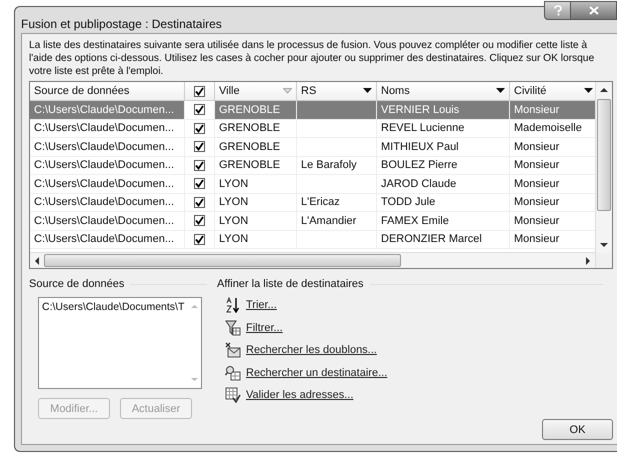 This screenshot has height=458, width=617. I want to click on table-cell: Mademoiselle, so click(548, 128).